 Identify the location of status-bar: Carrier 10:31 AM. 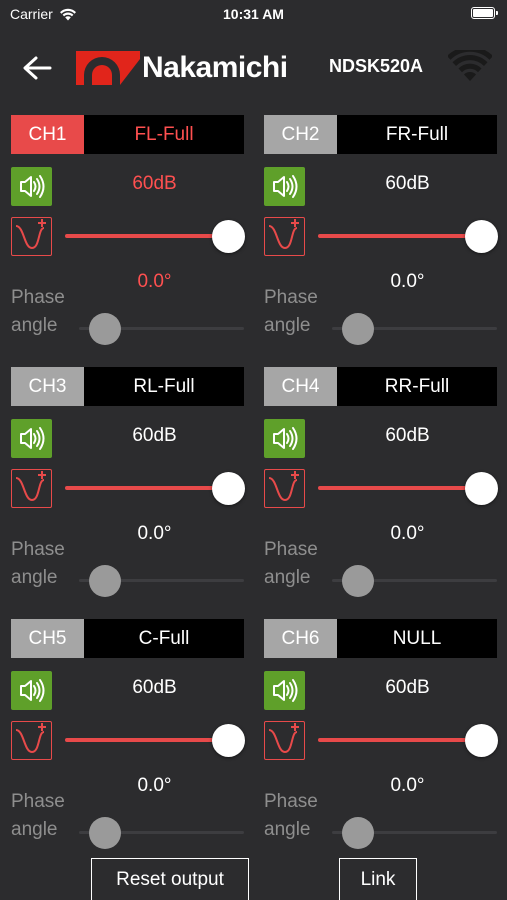
(253, 14).